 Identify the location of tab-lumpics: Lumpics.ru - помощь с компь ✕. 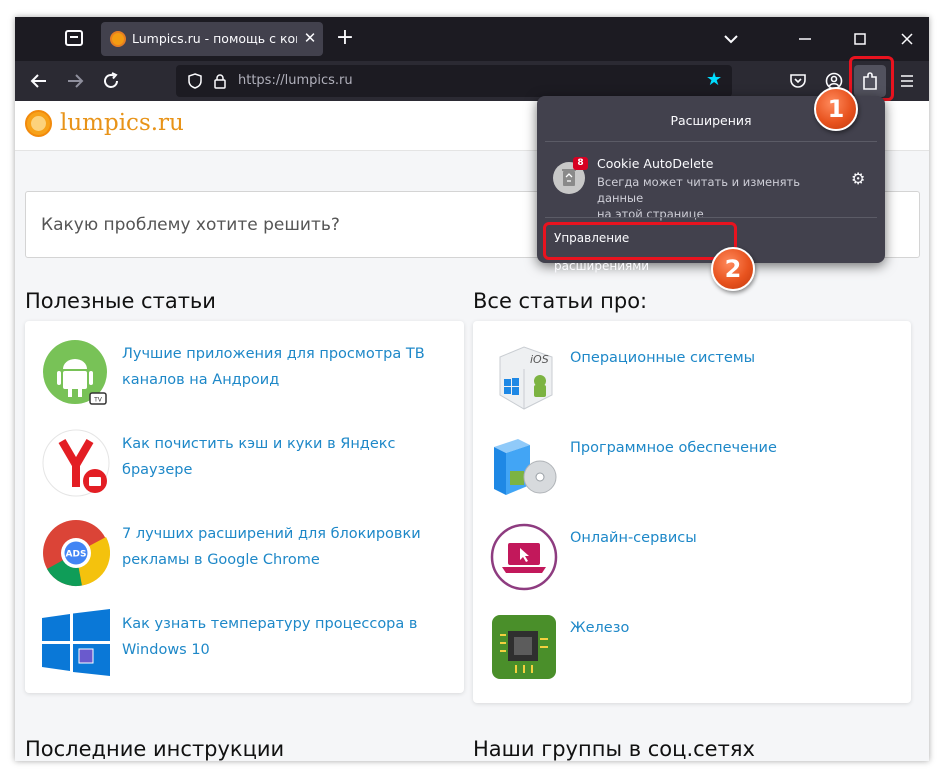
(212, 39).